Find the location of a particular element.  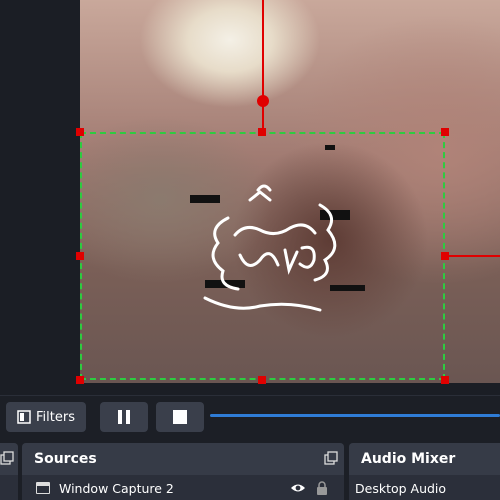

sources-title: Sources is located at coordinates (65, 459).